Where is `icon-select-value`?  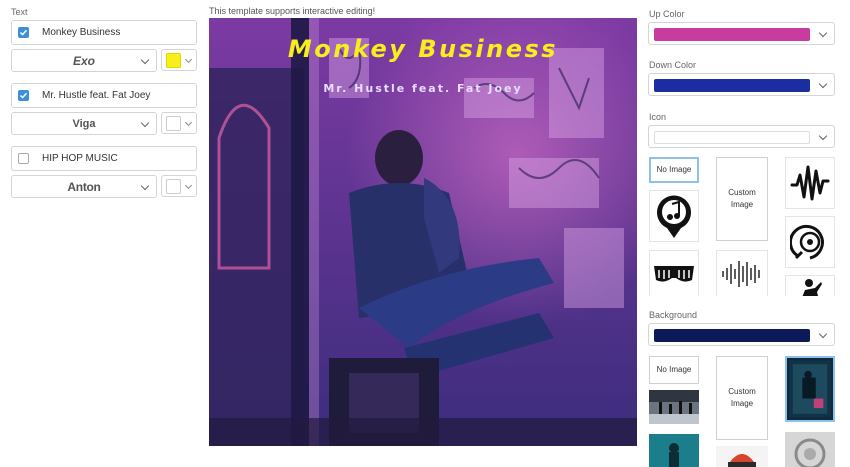 icon-select-value is located at coordinates (732, 137).